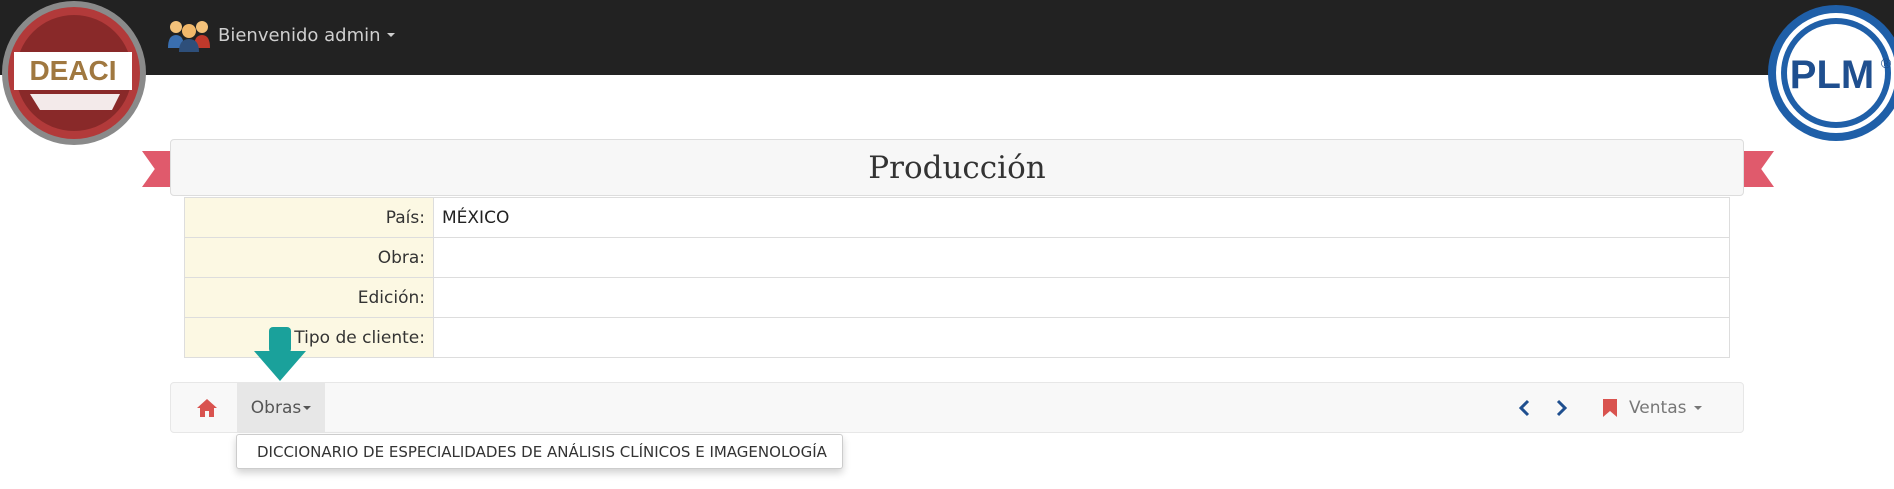  I want to click on table-row: Tipo de cliente:, so click(957, 337).